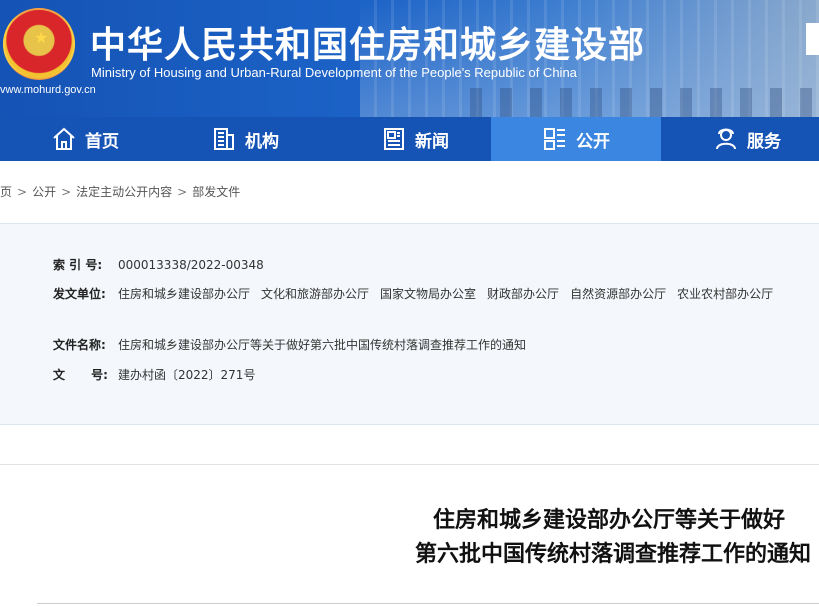 This screenshot has height=607, width=819. What do you see at coordinates (184, 294) in the screenshot?
I see `issuer-unit: 住房和城乡建设部办公厅` at bounding box center [184, 294].